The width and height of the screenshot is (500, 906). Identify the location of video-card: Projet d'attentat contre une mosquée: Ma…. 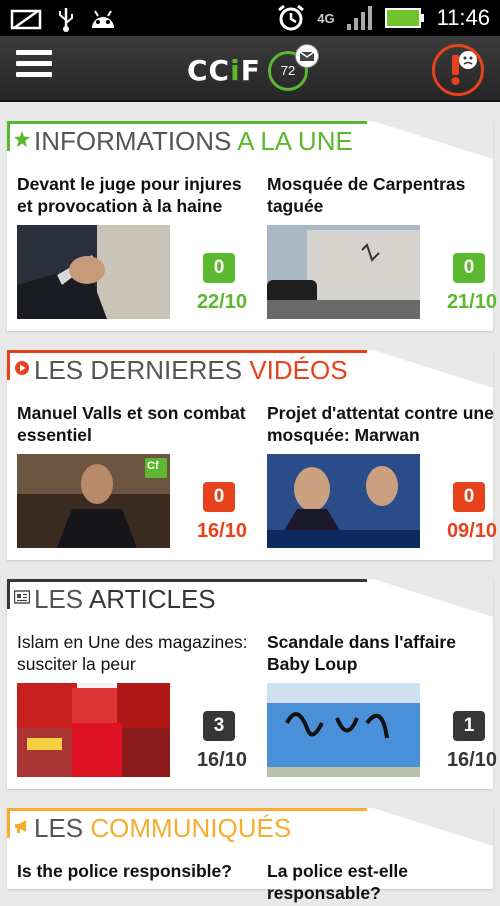
(383, 475).